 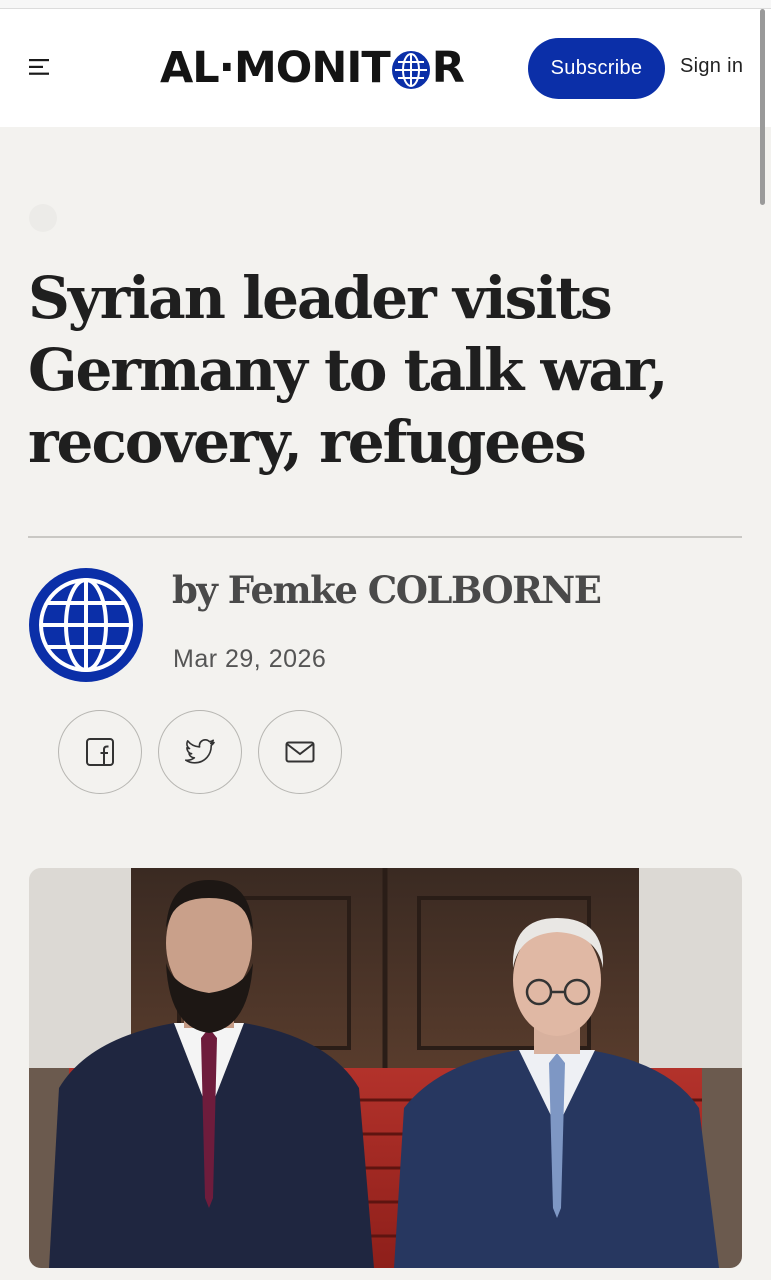 I want to click on logo-text-right: R, so click(x=448, y=67).